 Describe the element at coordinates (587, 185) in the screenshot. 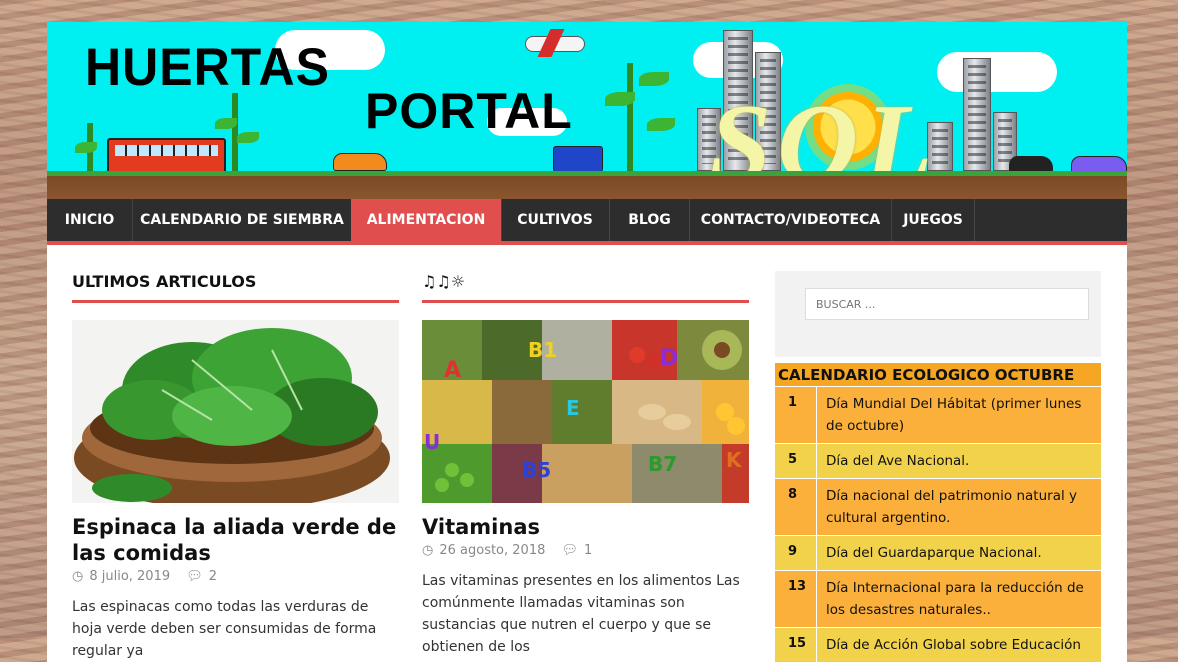

I see `ground-strip` at that location.